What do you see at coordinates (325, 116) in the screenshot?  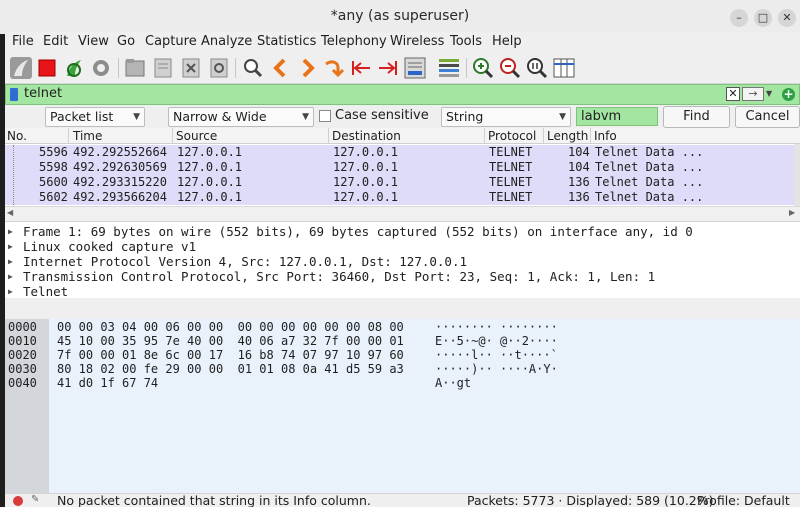 I see `case-sensitive-checkbox` at bounding box center [325, 116].